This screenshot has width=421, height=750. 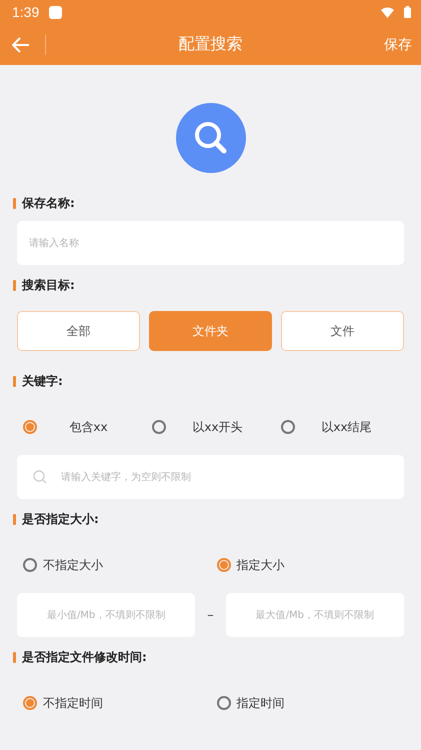 I want to click on notification-icon, so click(x=55, y=12).